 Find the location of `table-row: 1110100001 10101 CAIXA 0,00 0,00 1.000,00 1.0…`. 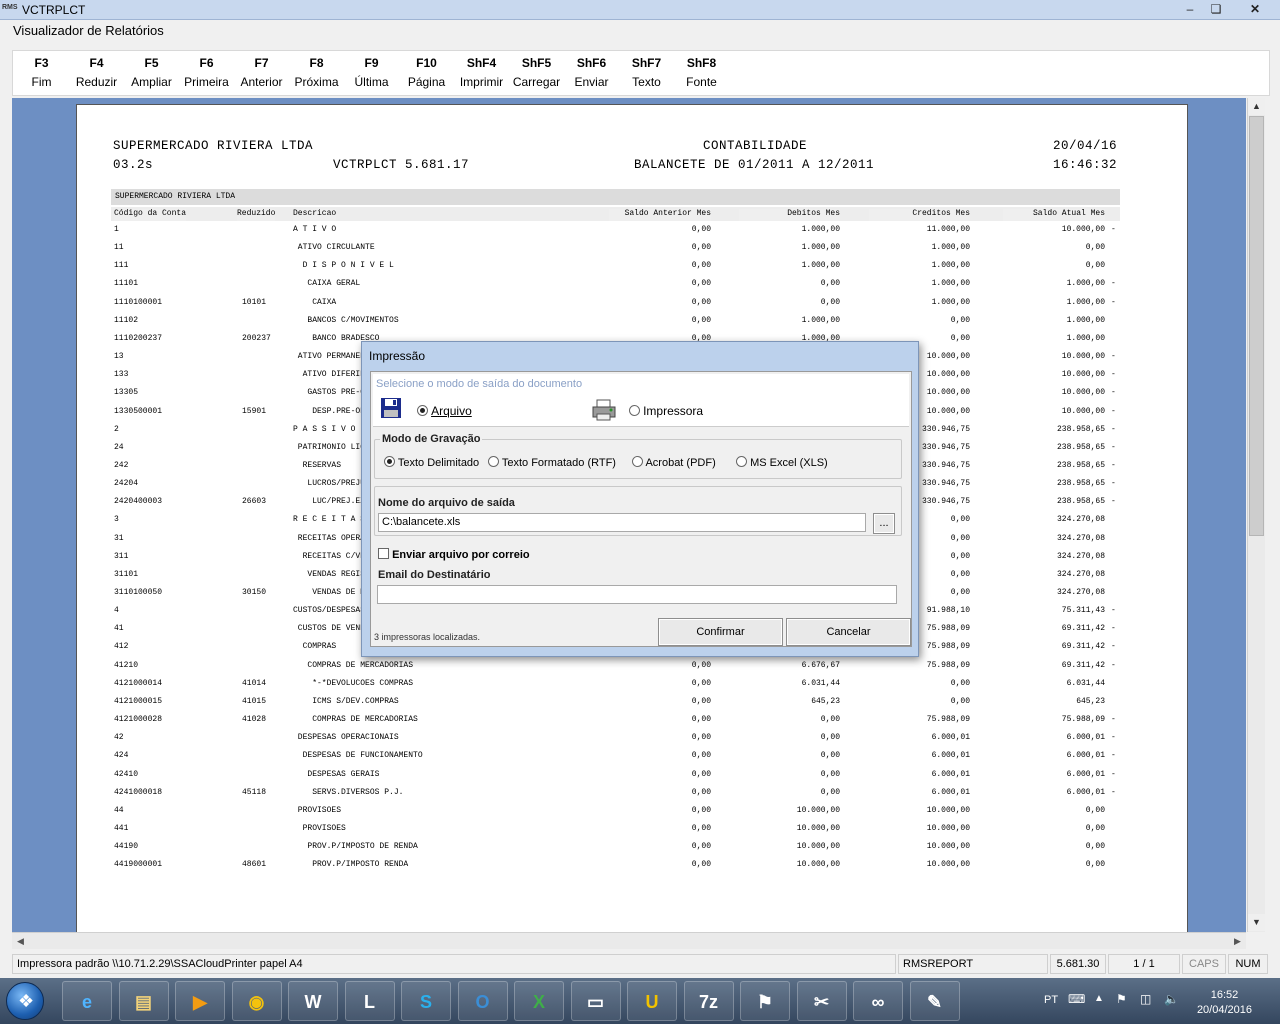

table-row: 1110100001 10101 CAIXA 0,00 0,00 1.000,00 1.0… is located at coordinates (633, 305).